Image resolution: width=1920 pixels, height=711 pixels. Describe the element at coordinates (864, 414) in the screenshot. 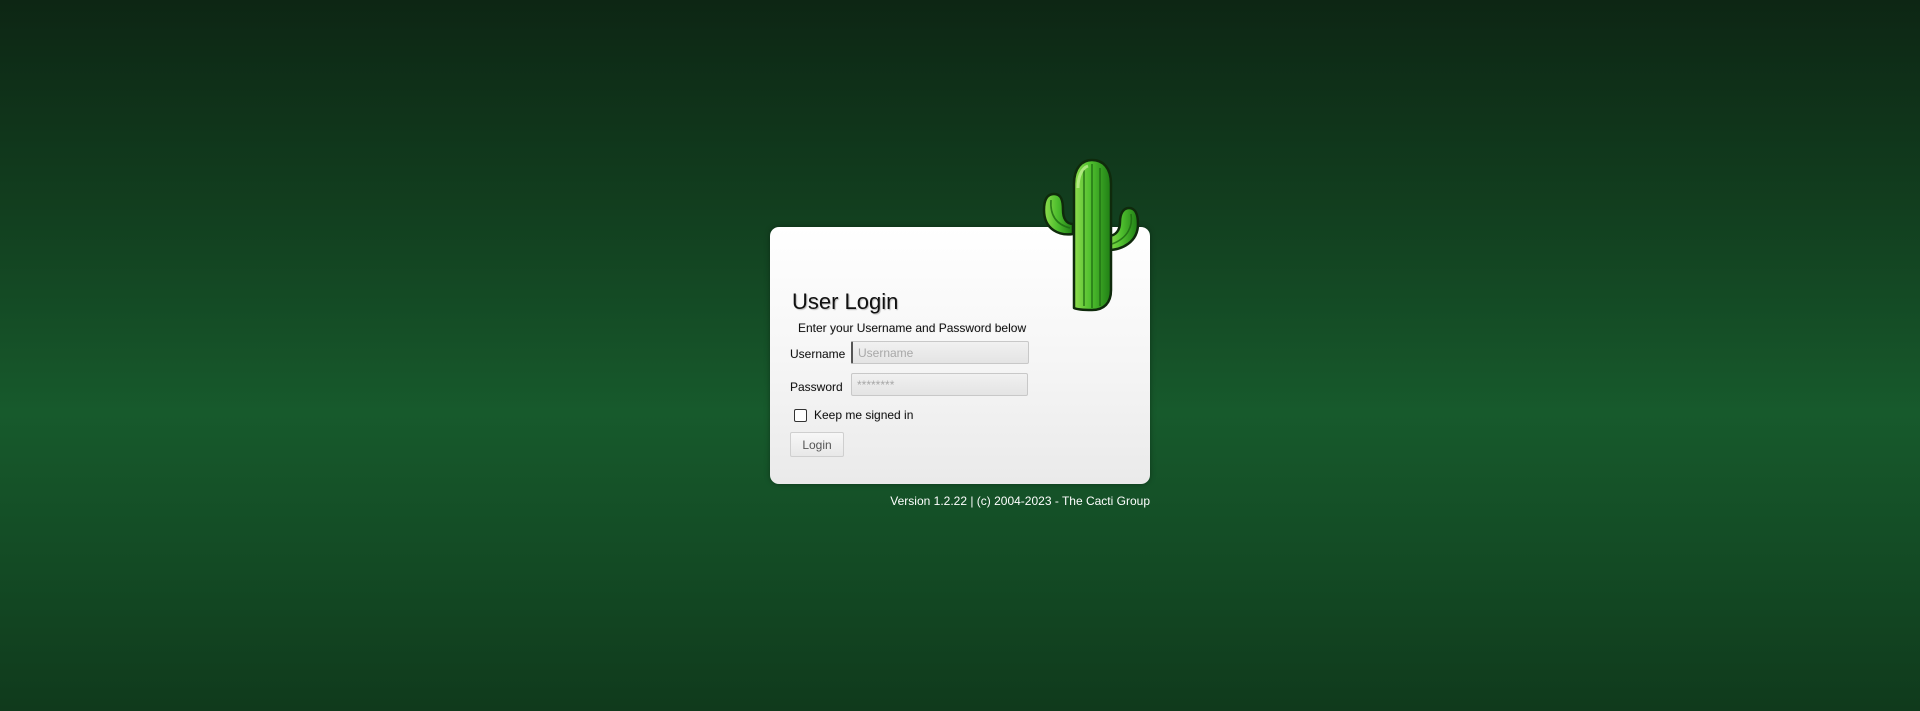

I see `remember-me-label: Keep me signed in` at that location.